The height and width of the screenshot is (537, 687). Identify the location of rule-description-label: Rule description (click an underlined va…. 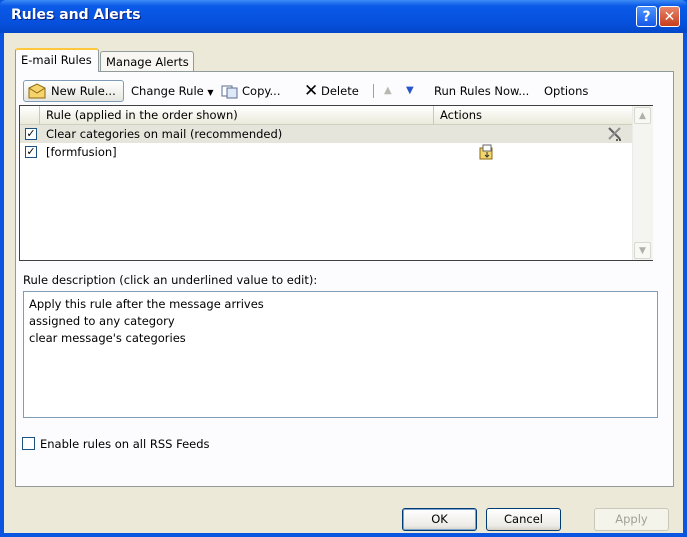
(170, 280).